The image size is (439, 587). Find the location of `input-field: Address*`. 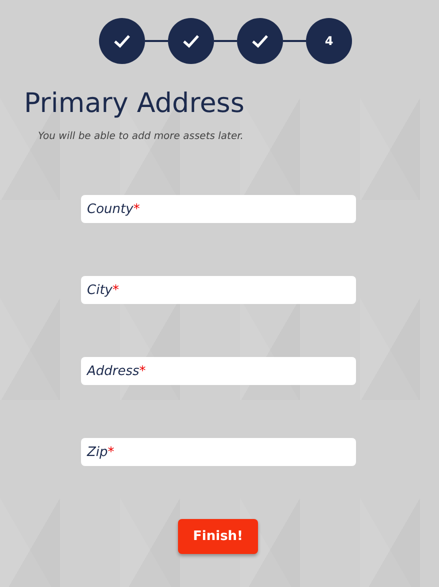

input-field: Address* is located at coordinates (218, 371).